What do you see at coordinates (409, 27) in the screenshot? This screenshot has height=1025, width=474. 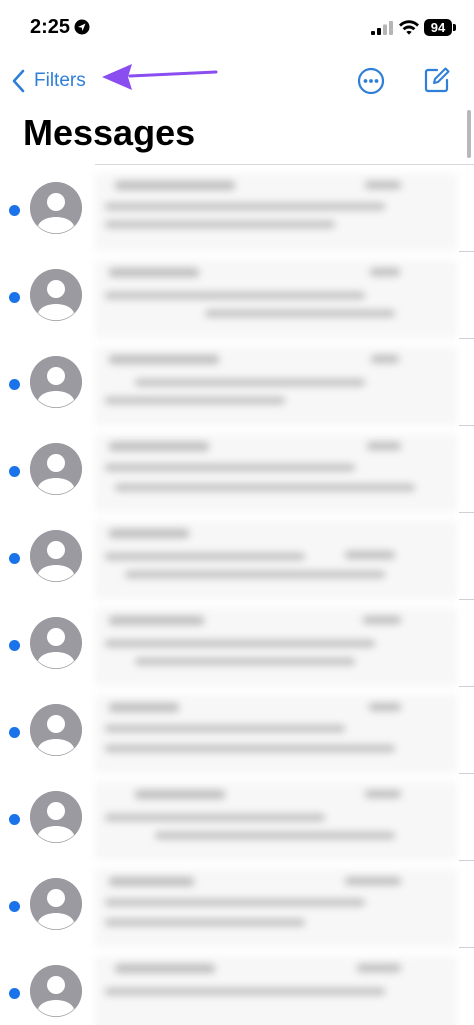 I see `wifi-icon` at bounding box center [409, 27].